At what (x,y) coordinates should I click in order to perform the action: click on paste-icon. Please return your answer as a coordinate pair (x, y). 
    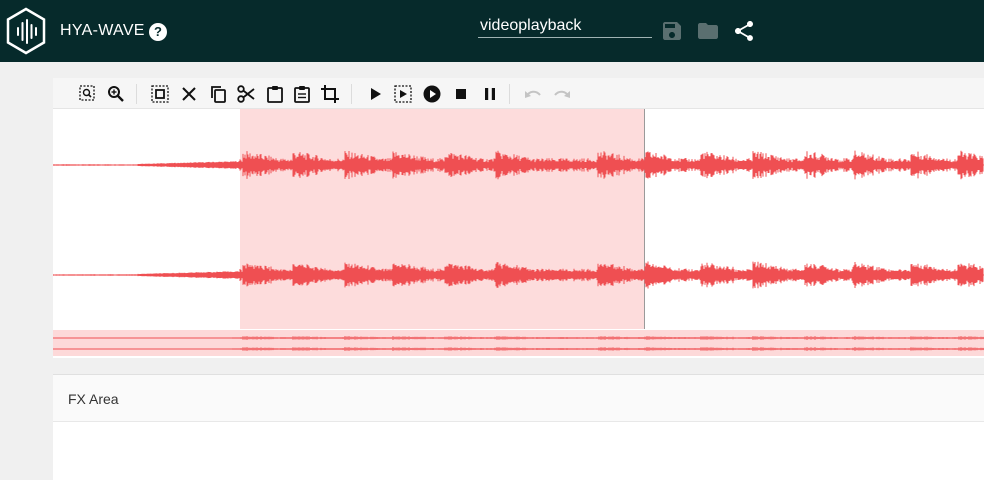
    Looking at the image, I should click on (275, 94).